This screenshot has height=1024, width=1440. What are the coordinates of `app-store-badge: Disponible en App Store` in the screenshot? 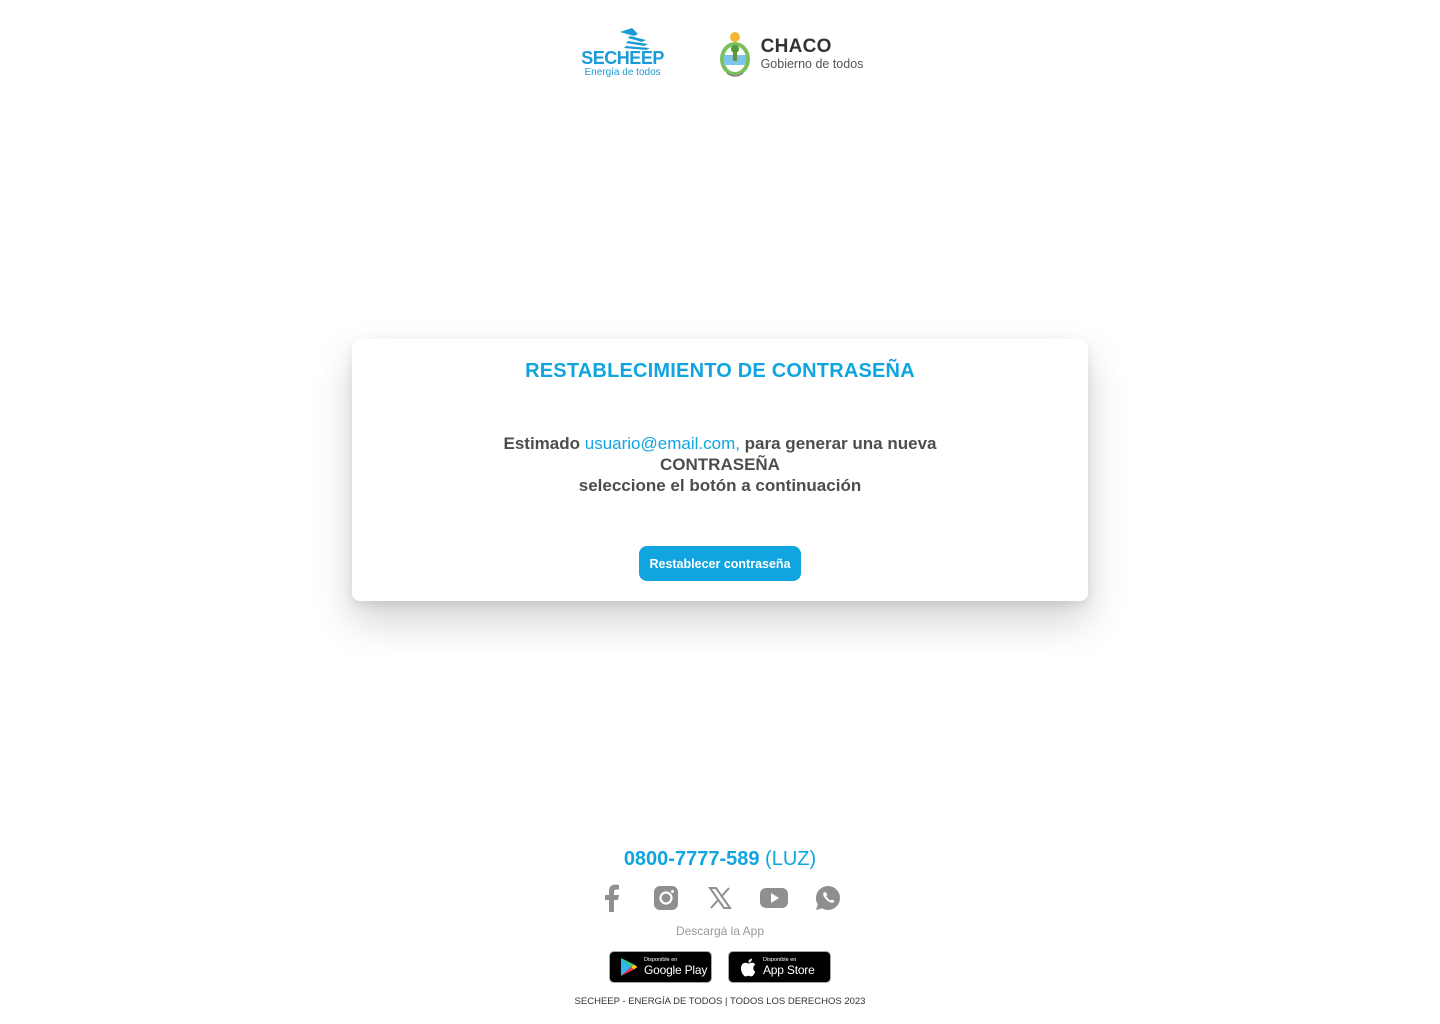 It's located at (779, 967).